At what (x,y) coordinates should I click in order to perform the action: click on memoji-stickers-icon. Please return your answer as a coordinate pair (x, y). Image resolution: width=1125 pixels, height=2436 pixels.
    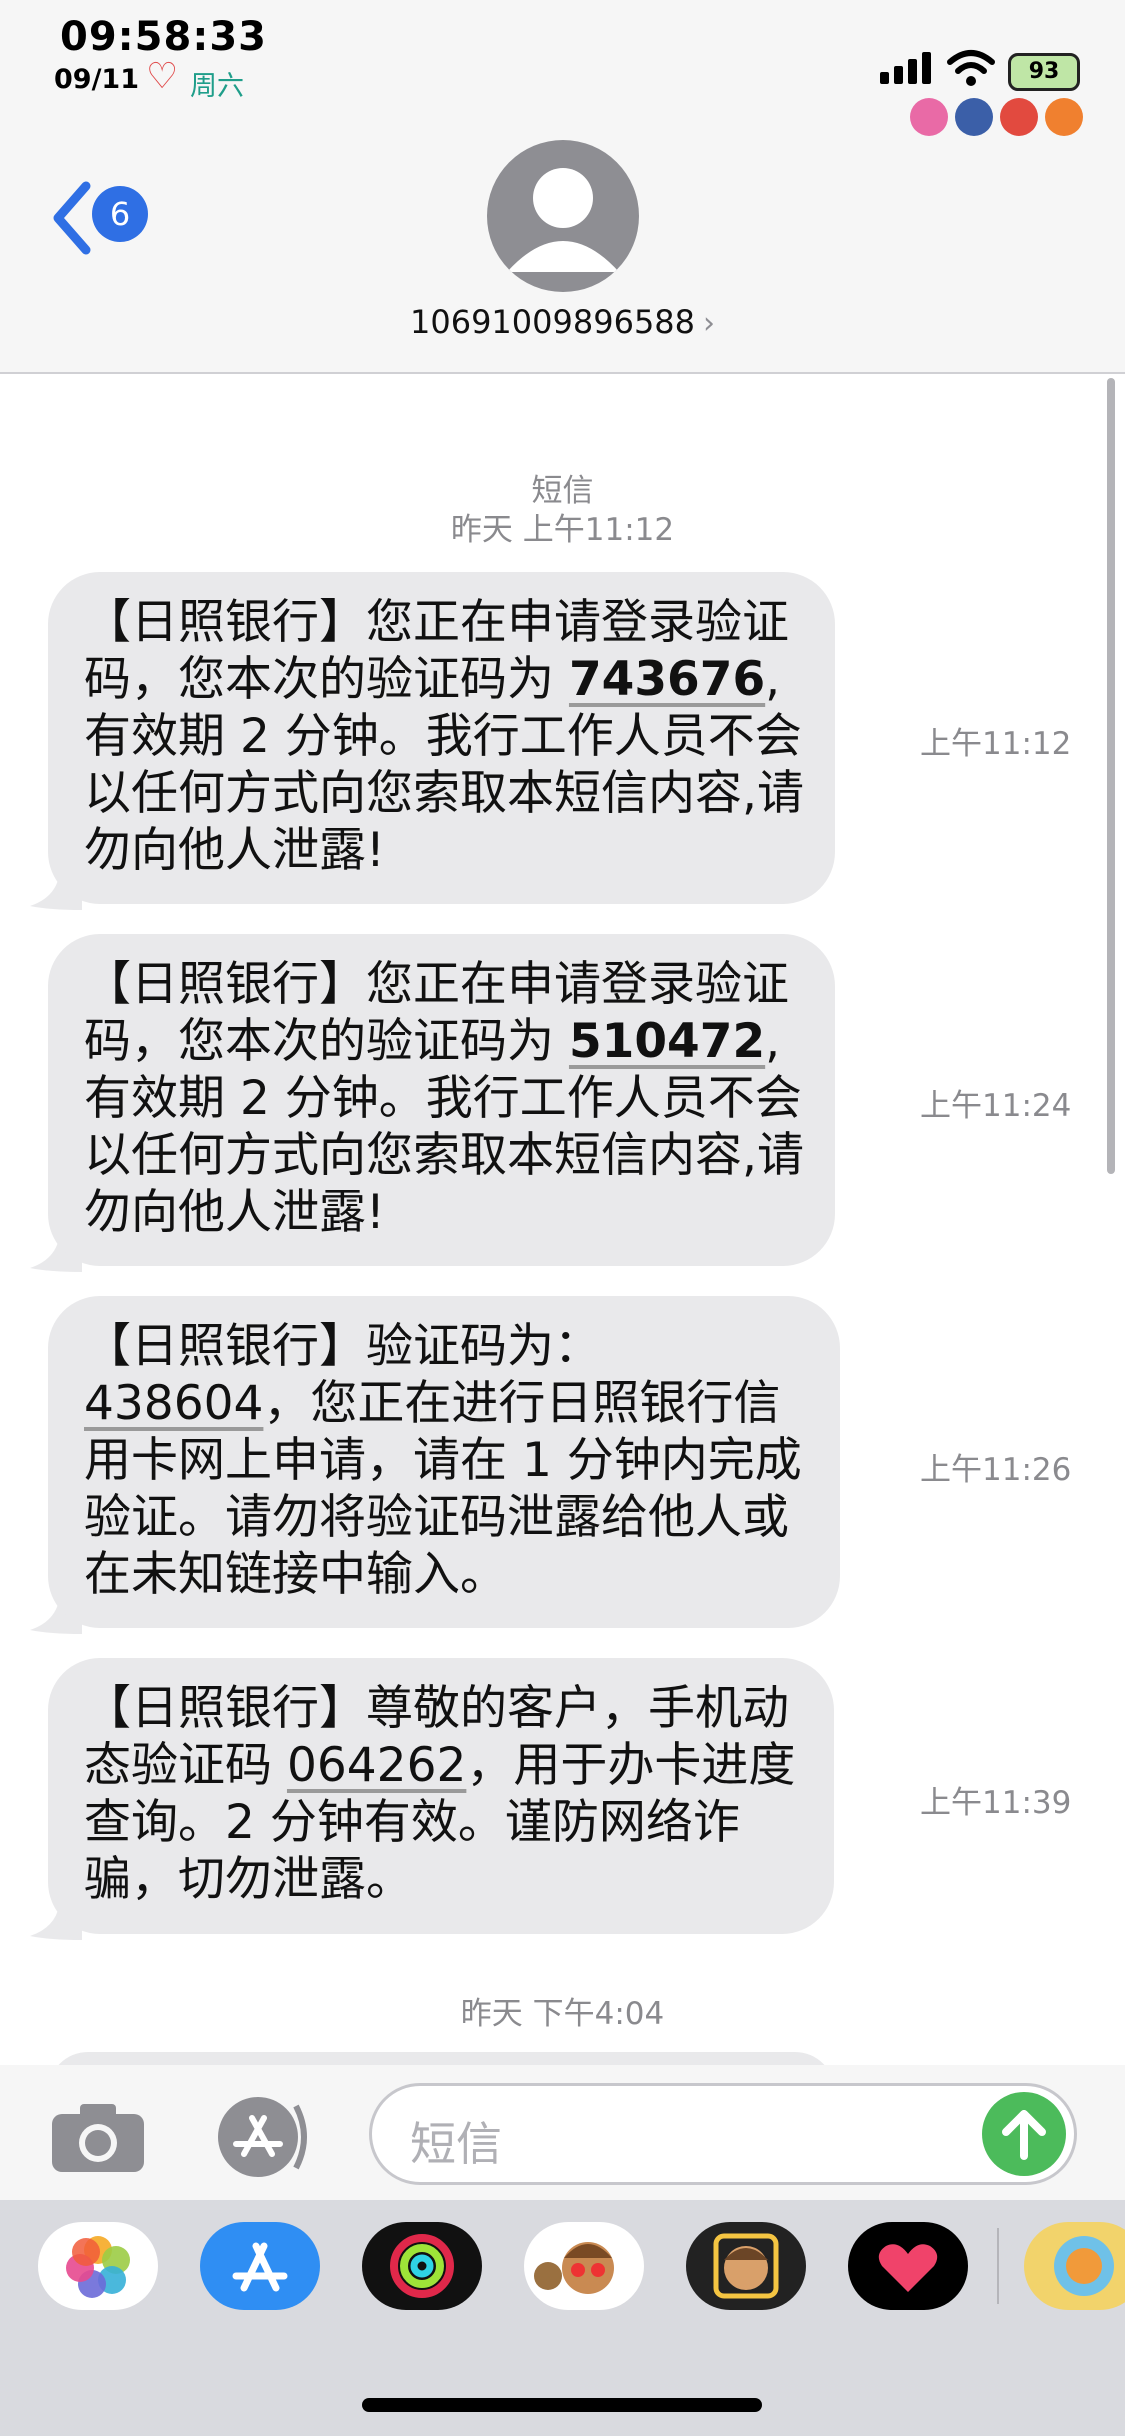
    Looking at the image, I should click on (584, 2266).